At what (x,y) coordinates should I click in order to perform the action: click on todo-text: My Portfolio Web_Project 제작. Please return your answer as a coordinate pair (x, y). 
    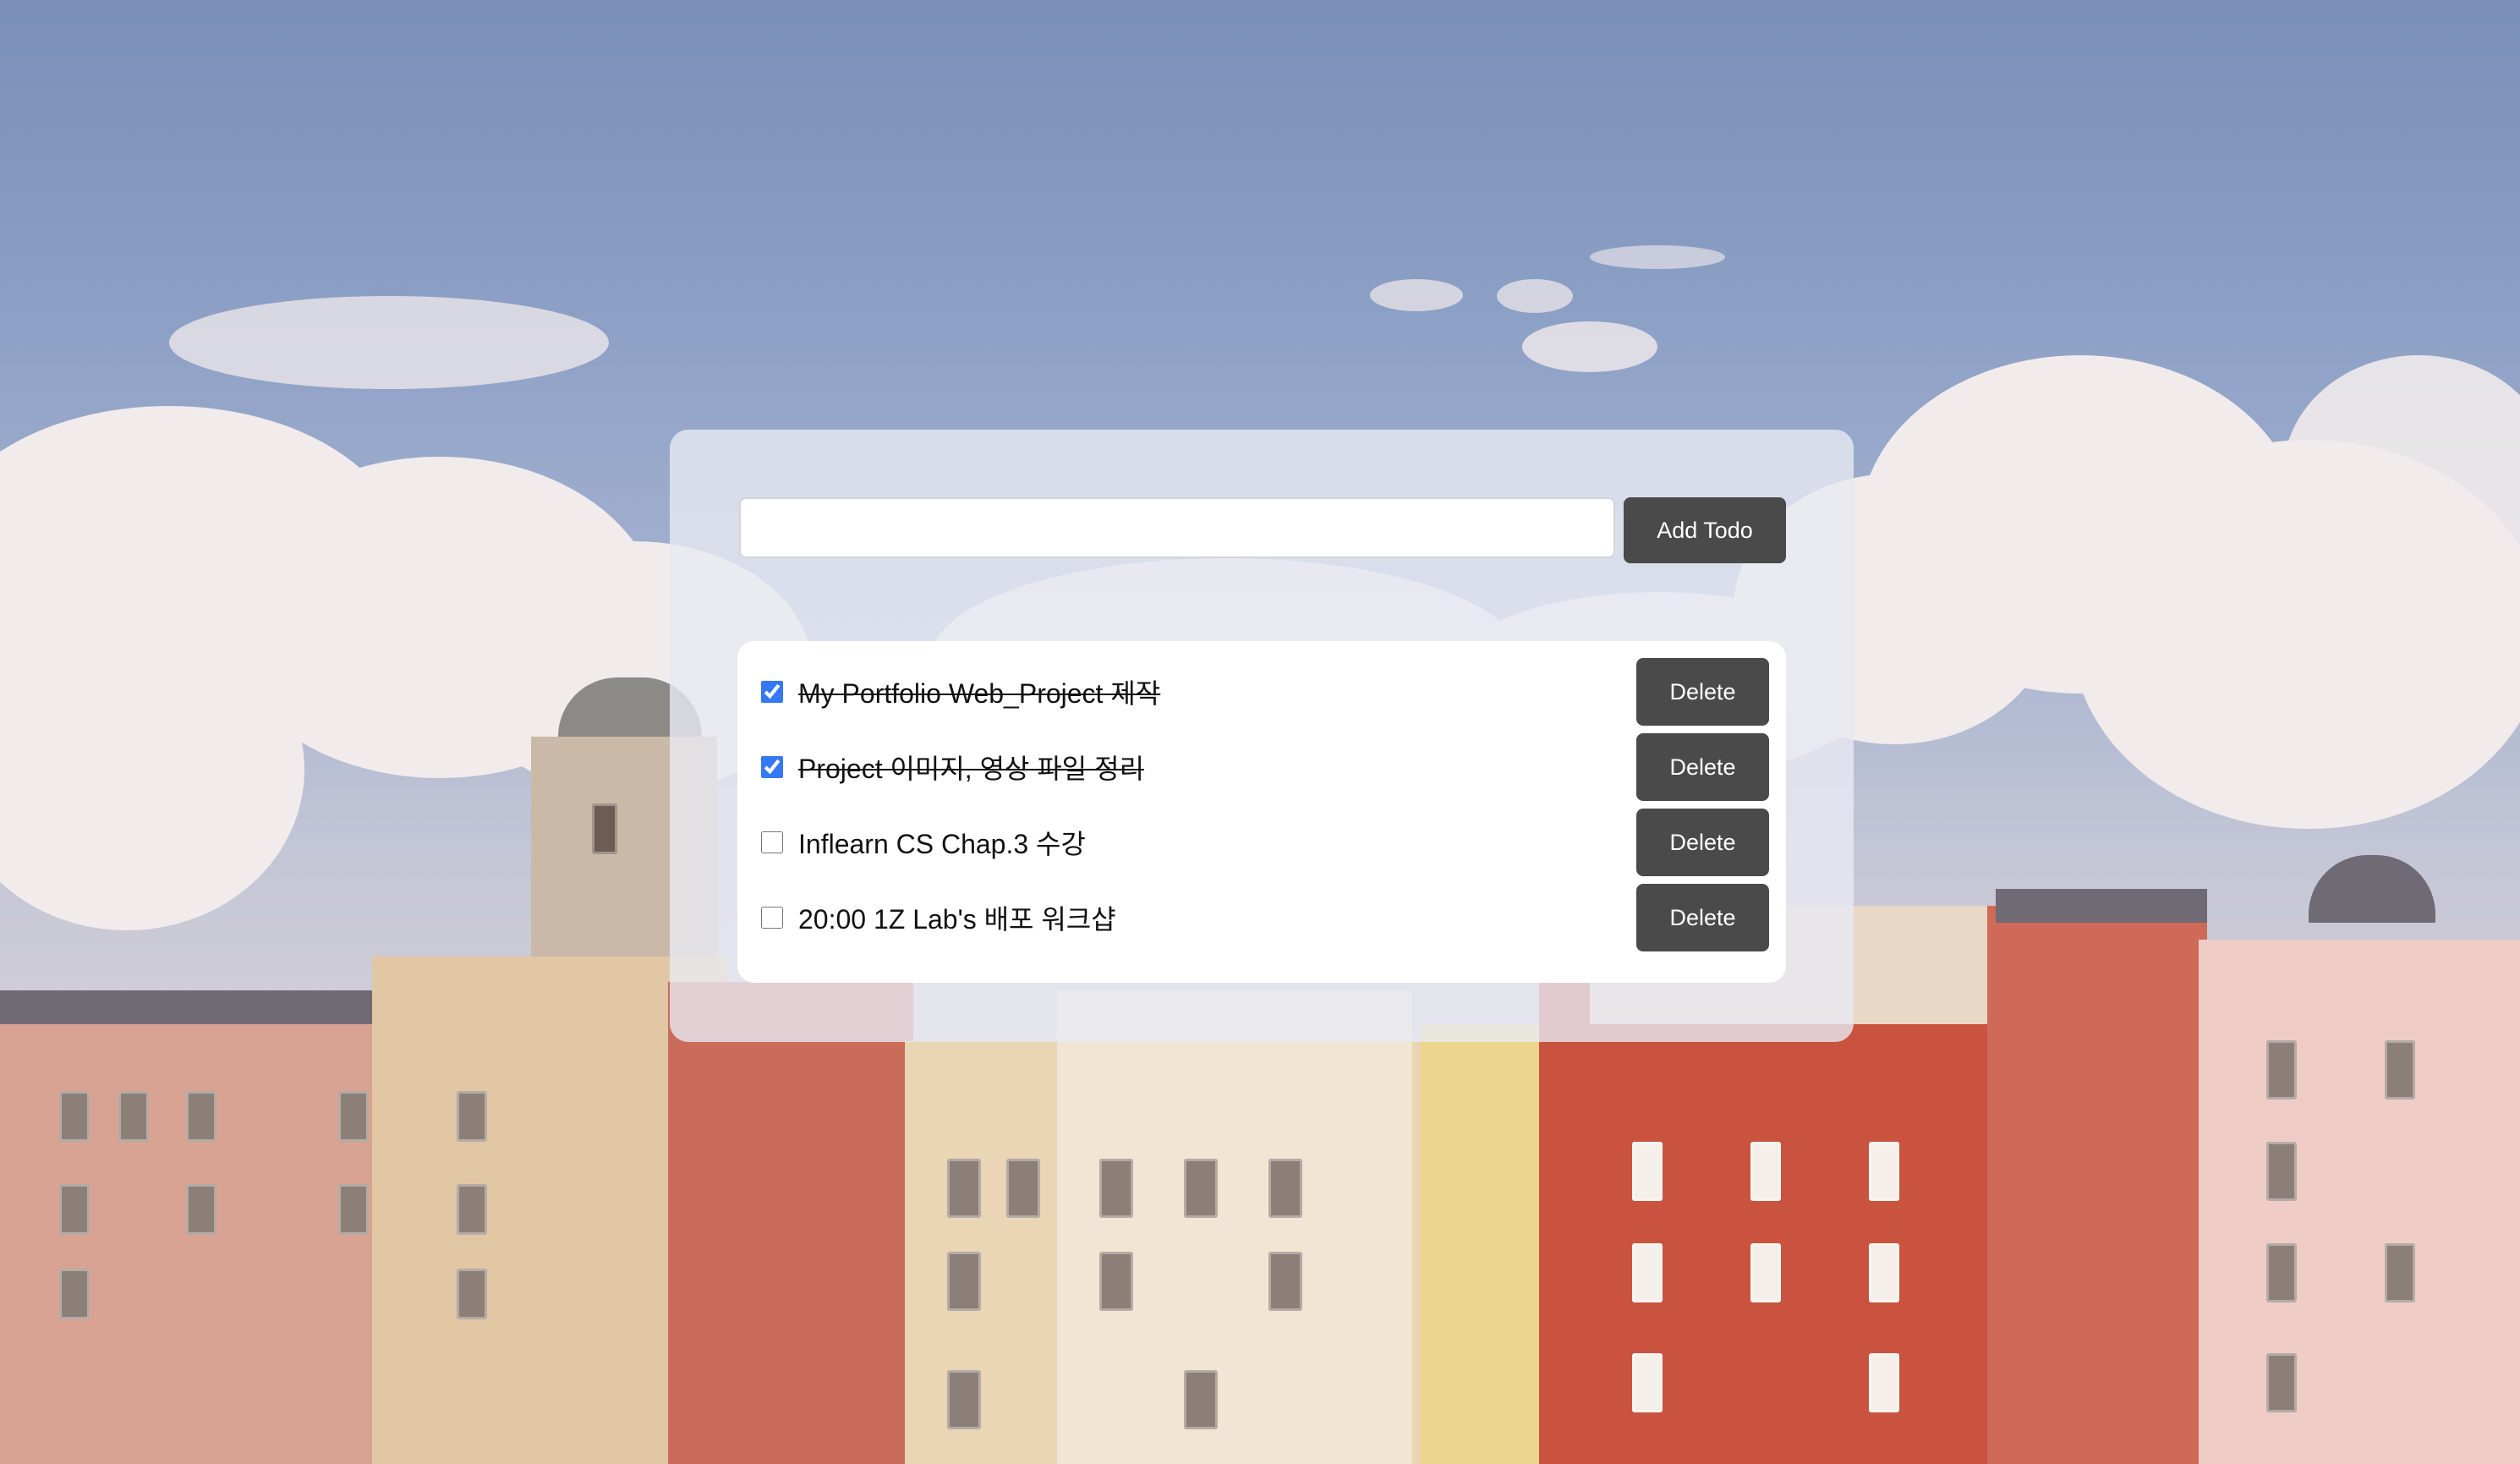
    Looking at the image, I should click on (979, 693).